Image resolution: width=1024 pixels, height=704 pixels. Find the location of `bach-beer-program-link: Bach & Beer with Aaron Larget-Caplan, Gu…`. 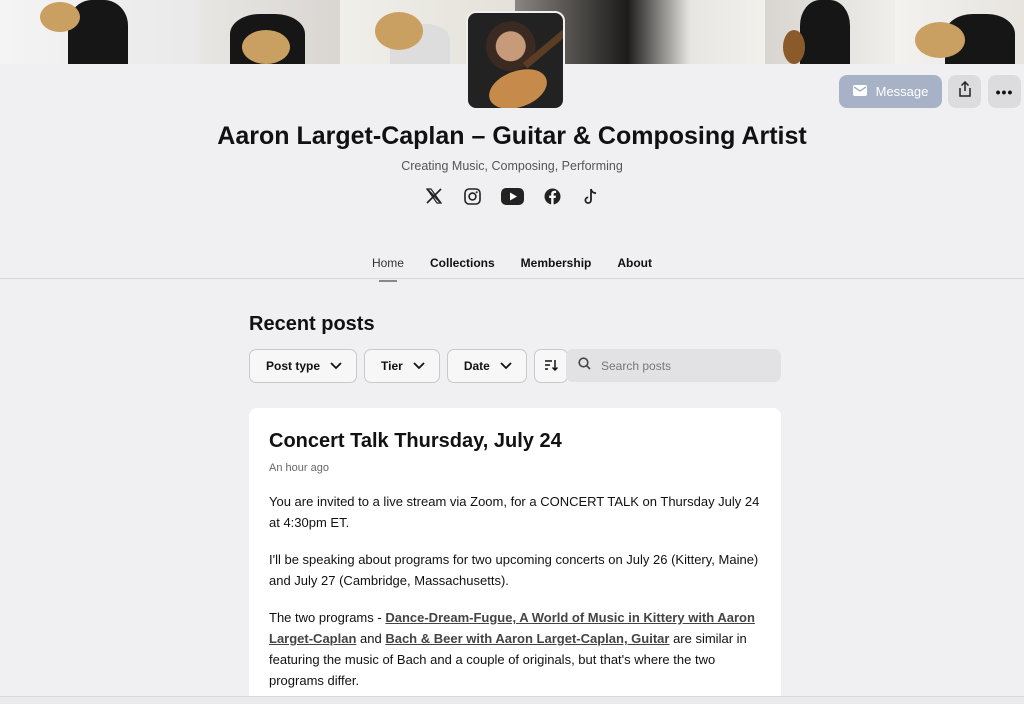

bach-beer-program-link: Bach & Beer with Aaron Larget-Caplan, Gu… is located at coordinates (527, 638).